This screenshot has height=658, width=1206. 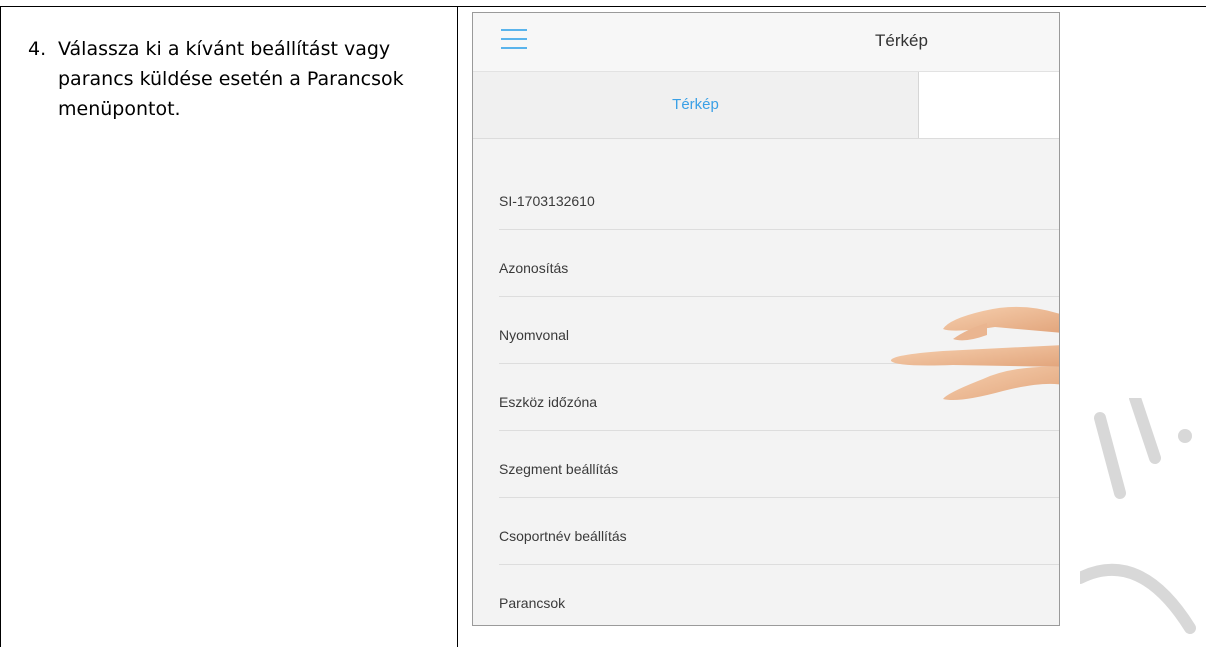 I want to click on table-column-divider, so click(x=457, y=326).